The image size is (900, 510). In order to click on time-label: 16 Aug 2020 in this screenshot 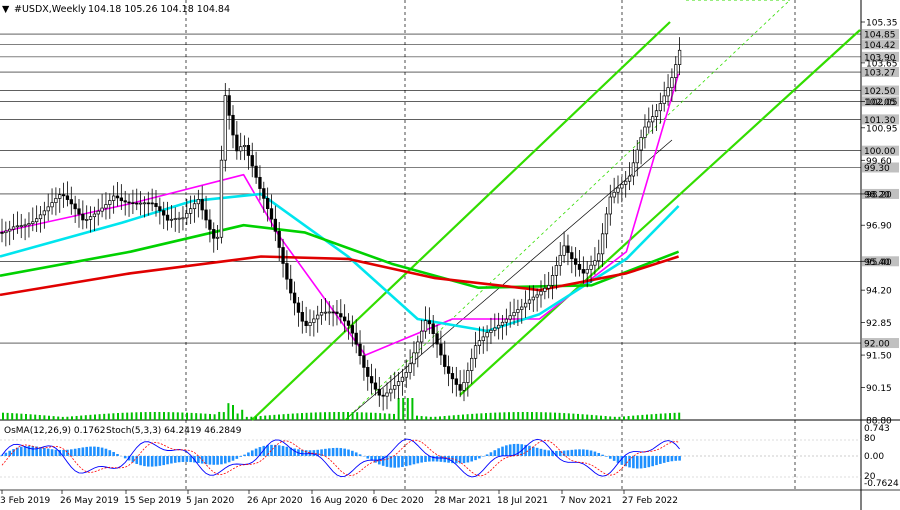, I will do `click(339, 501)`.